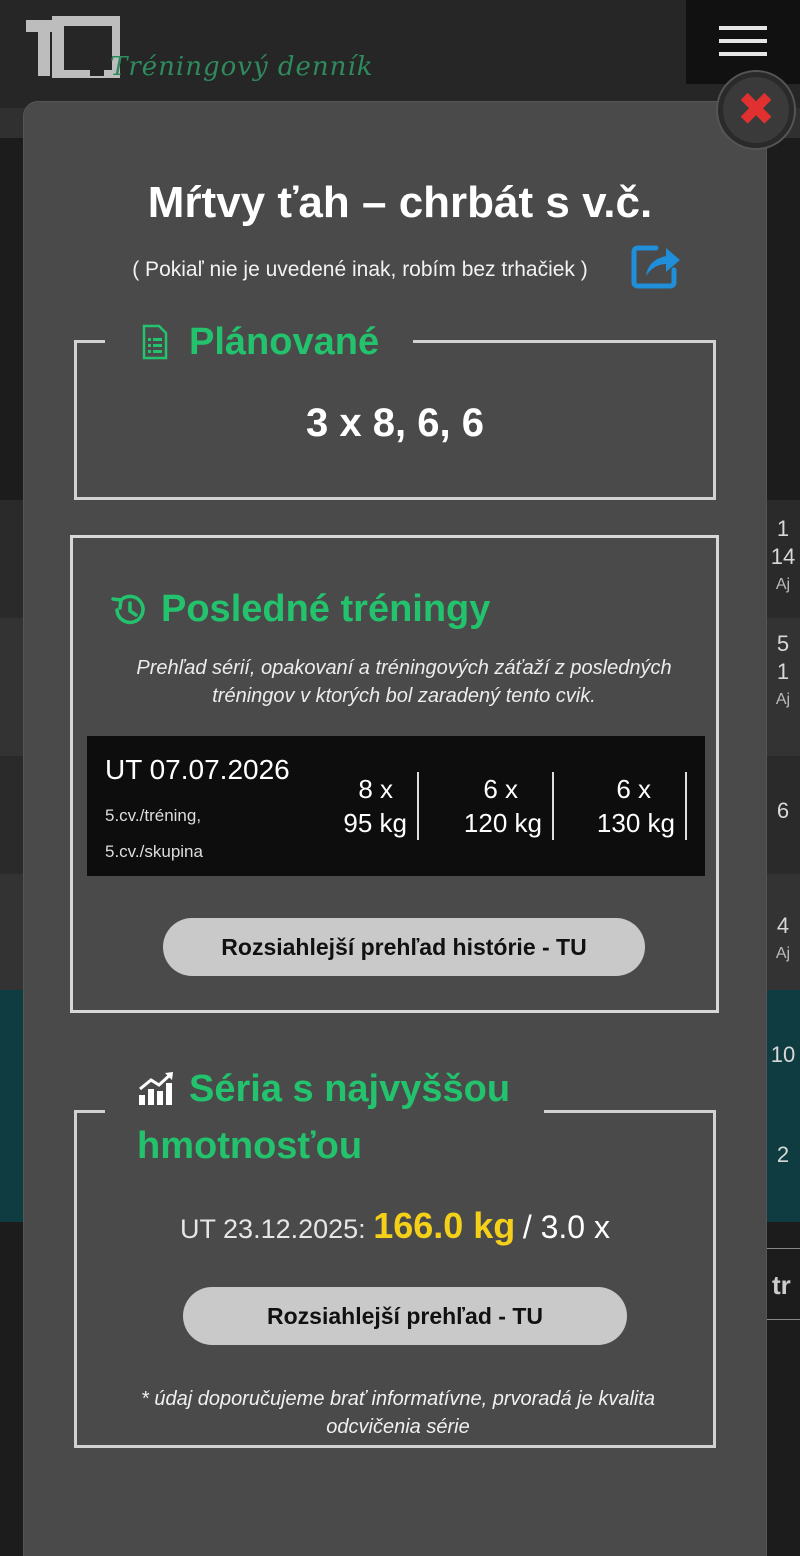 The width and height of the screenshot is (800, 1556). What do you see at coordinates (400, 54) in the screenshot?
I see `app-header: Tréningový denník` at bounding box center [400, 54].